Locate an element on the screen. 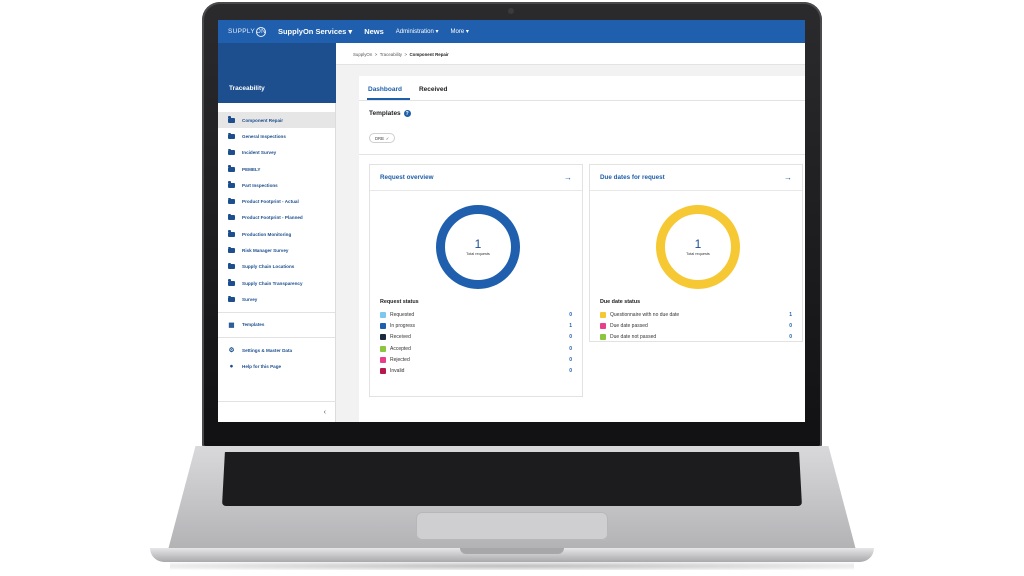 The width and height of the screenshot is (1024, 576). template-chip-drb: DRB ✓ is located at coordinates (382, 138).